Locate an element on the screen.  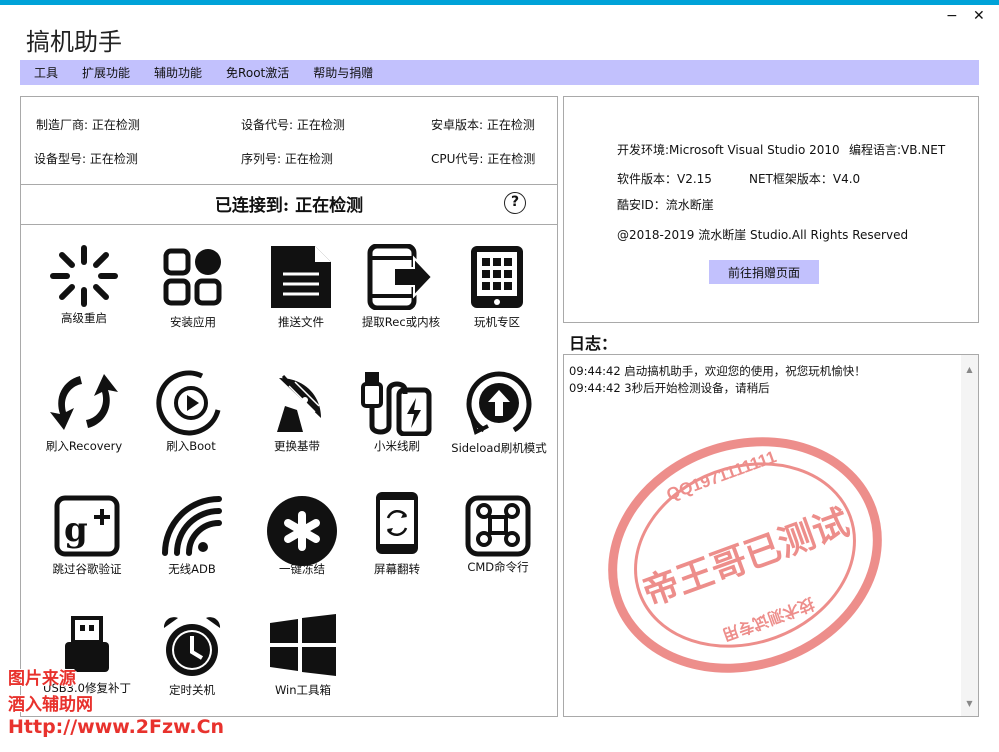
status-divider is located at coordinates (289, 224).